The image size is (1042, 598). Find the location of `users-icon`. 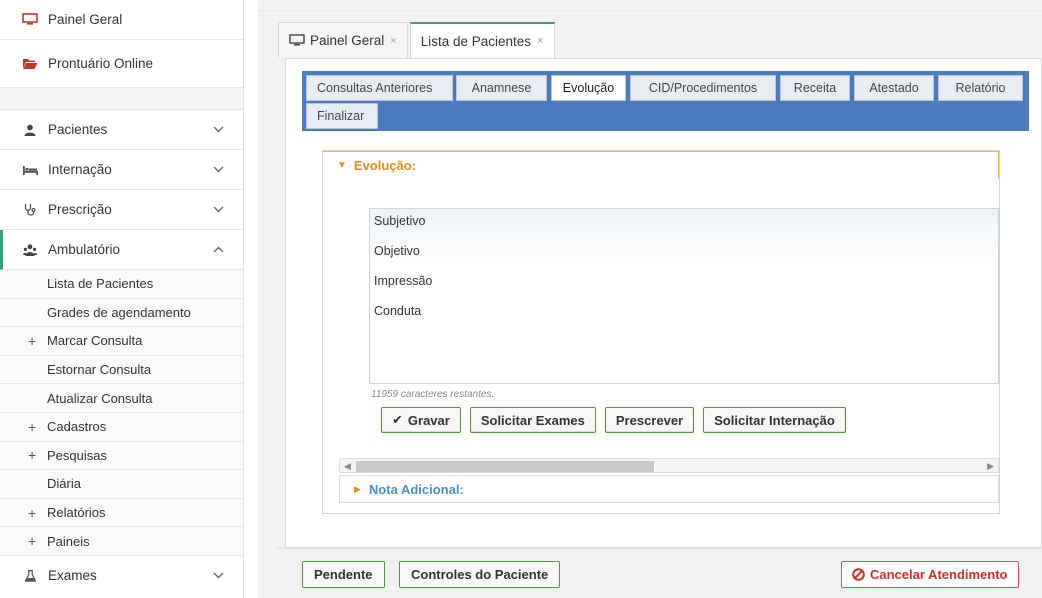

users-icon is located at coordinates (30, 250).